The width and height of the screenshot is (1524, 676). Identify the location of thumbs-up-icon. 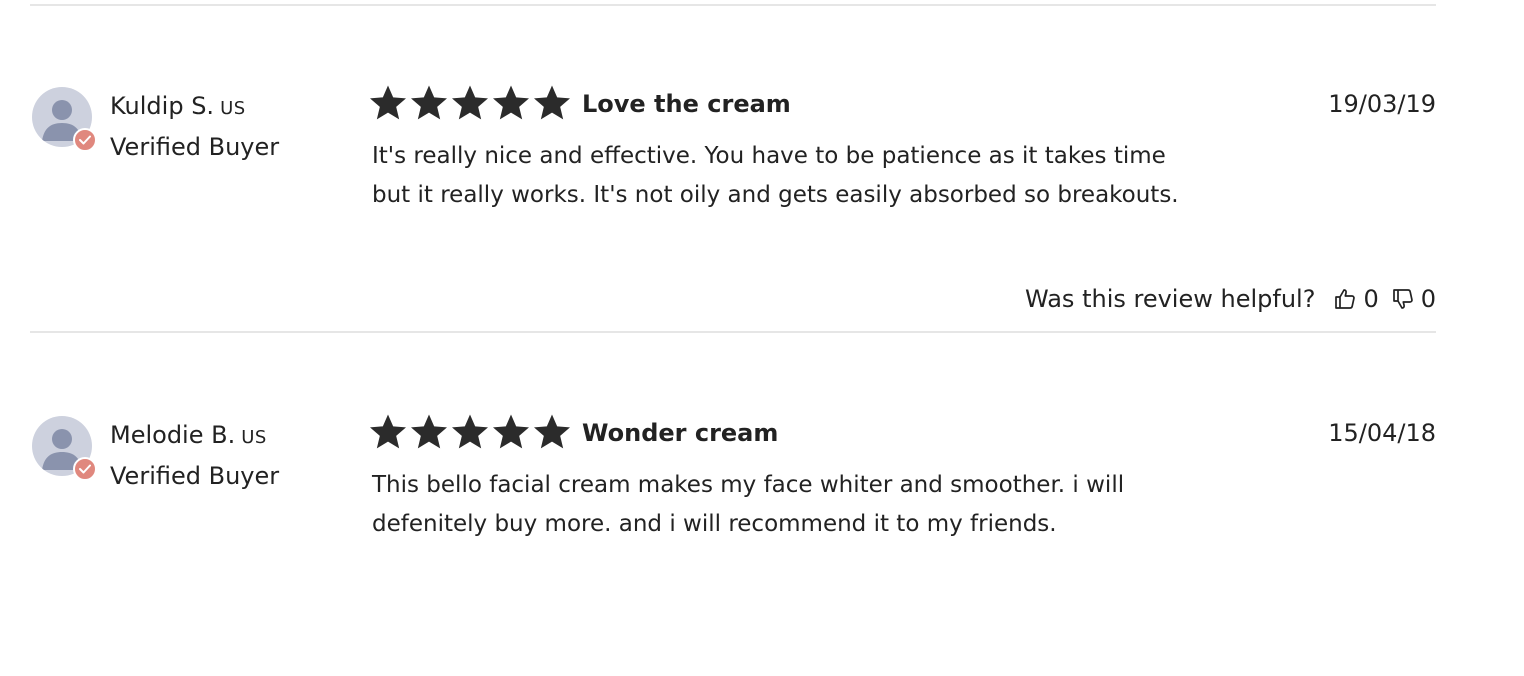
(1345, 299).